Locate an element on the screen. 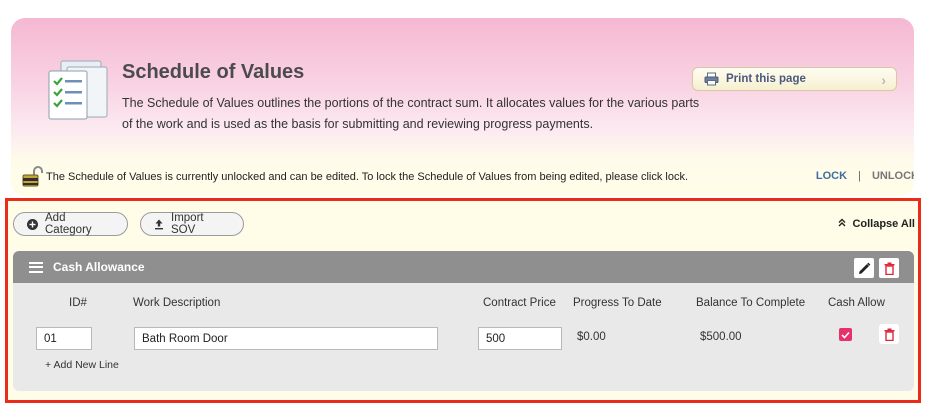 The width and height of the screenshot is (926, 413). printer-icon is located at coordinates (711, 79).